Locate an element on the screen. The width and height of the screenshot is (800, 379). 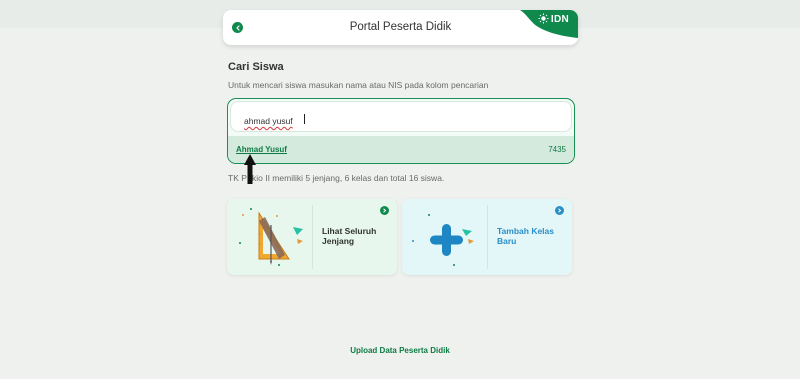
plus-icon is located at coordinates (443, 240).